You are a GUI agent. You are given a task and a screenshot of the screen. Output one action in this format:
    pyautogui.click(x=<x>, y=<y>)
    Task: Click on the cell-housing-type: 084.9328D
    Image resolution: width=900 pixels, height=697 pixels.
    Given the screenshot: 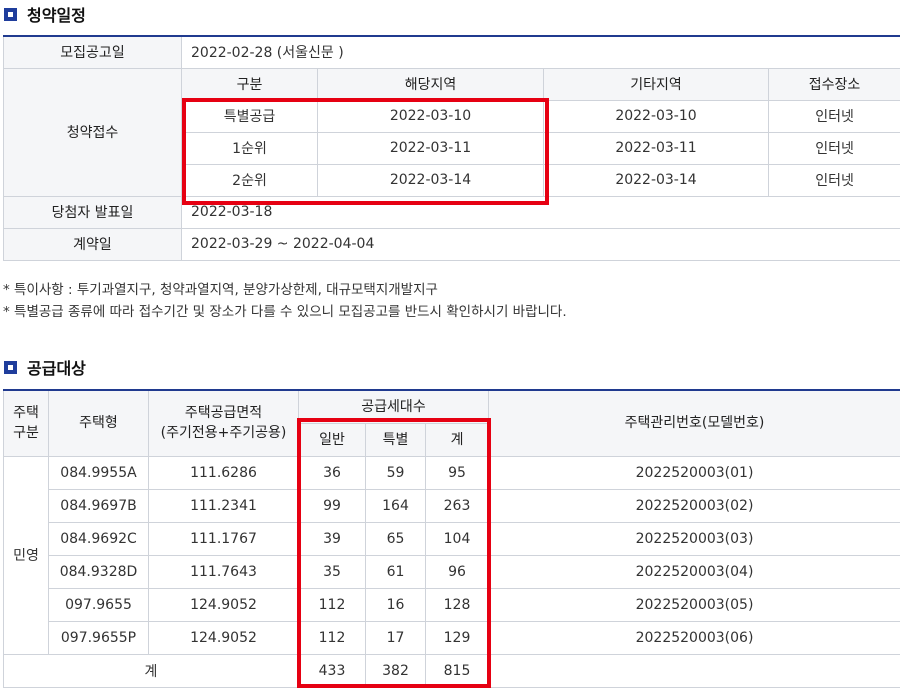 What is the action you would take?
    pyautogui.click(x=98, y=571)
    